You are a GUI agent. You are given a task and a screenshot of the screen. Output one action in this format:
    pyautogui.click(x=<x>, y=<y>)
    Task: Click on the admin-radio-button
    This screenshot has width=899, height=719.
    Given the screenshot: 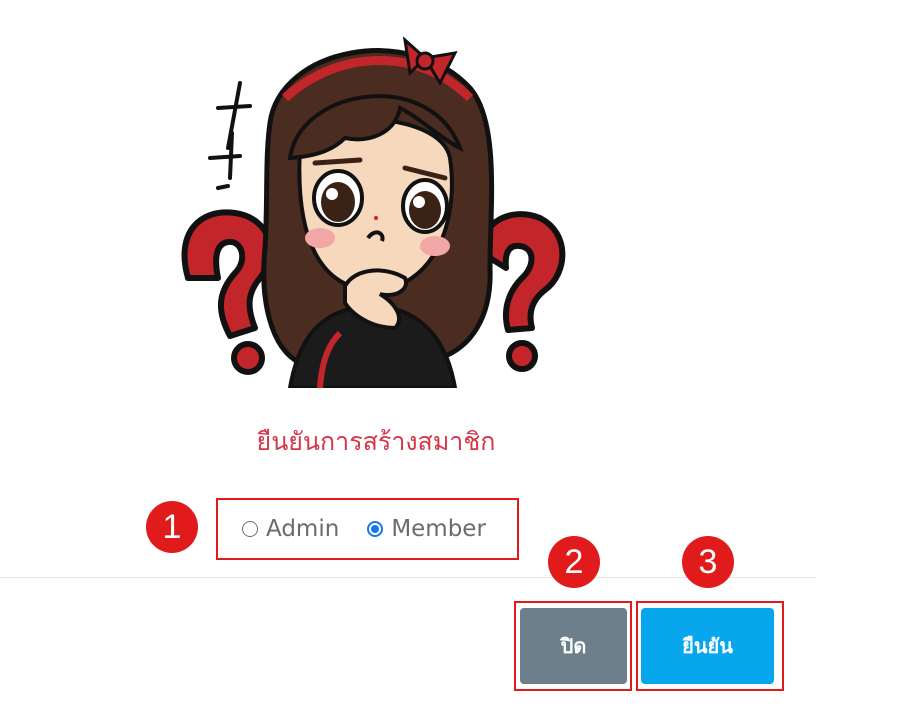 What is the action you would take?
    pyautogui.click(x=250, y=529)
    